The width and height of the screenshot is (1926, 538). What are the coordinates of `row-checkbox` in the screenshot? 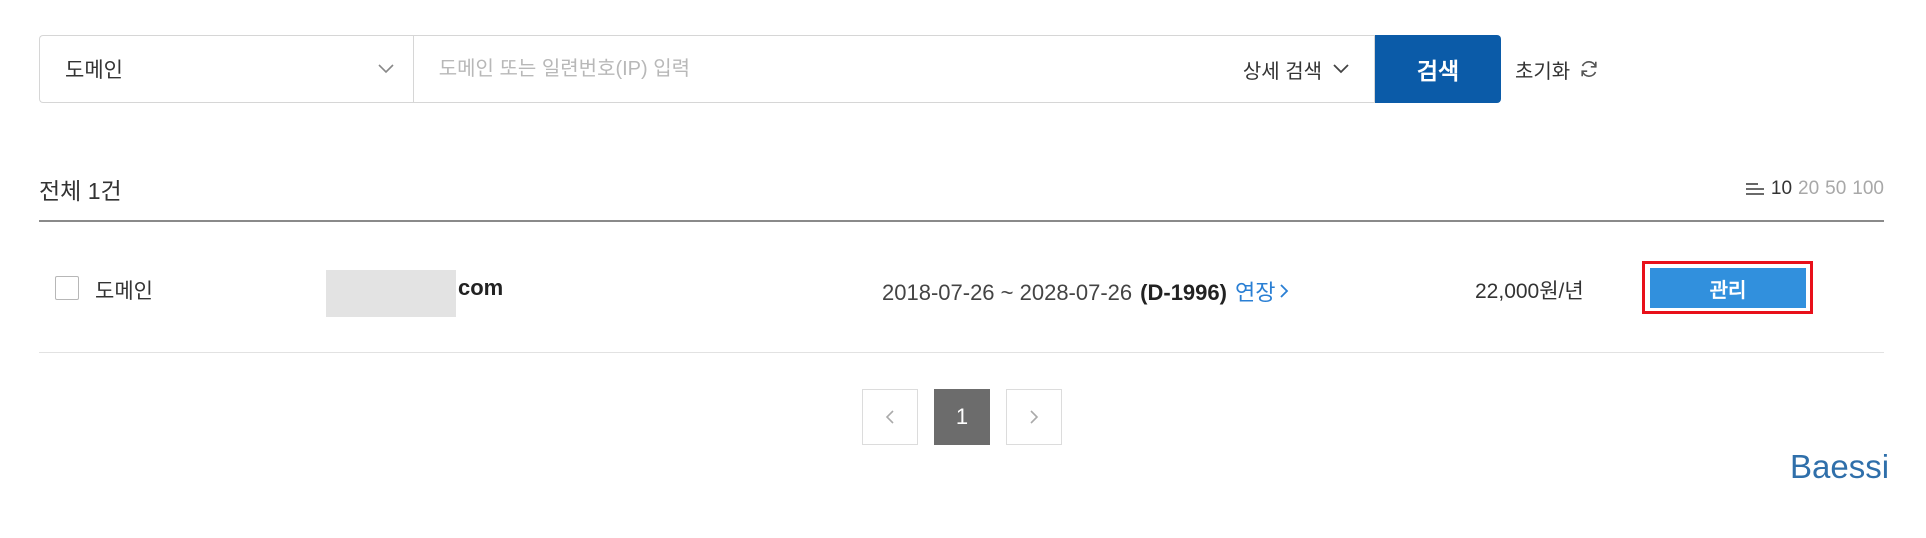 It's located at (67, 288).